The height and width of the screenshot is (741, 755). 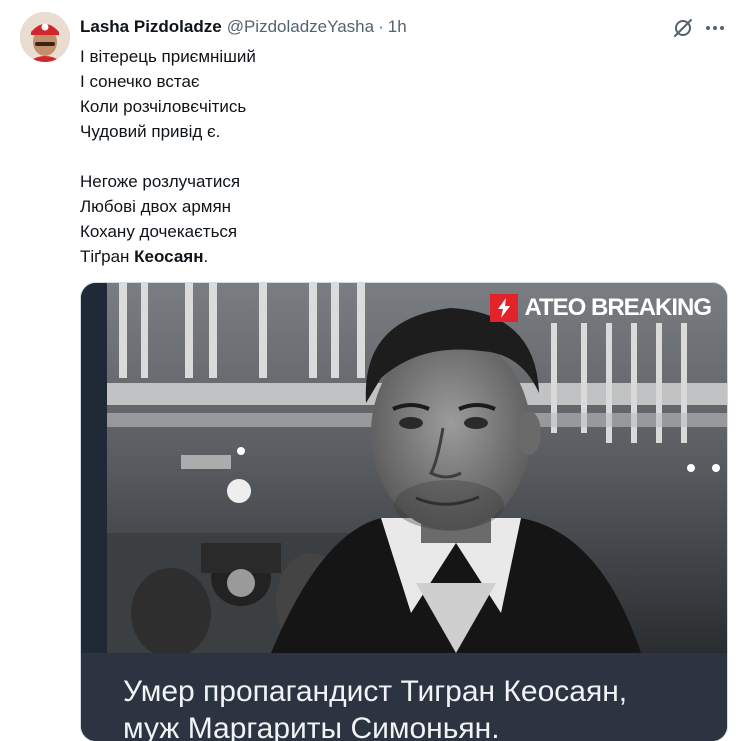 I want to click on last-line-prefix: Тіґран, so click(x=107, y=256).